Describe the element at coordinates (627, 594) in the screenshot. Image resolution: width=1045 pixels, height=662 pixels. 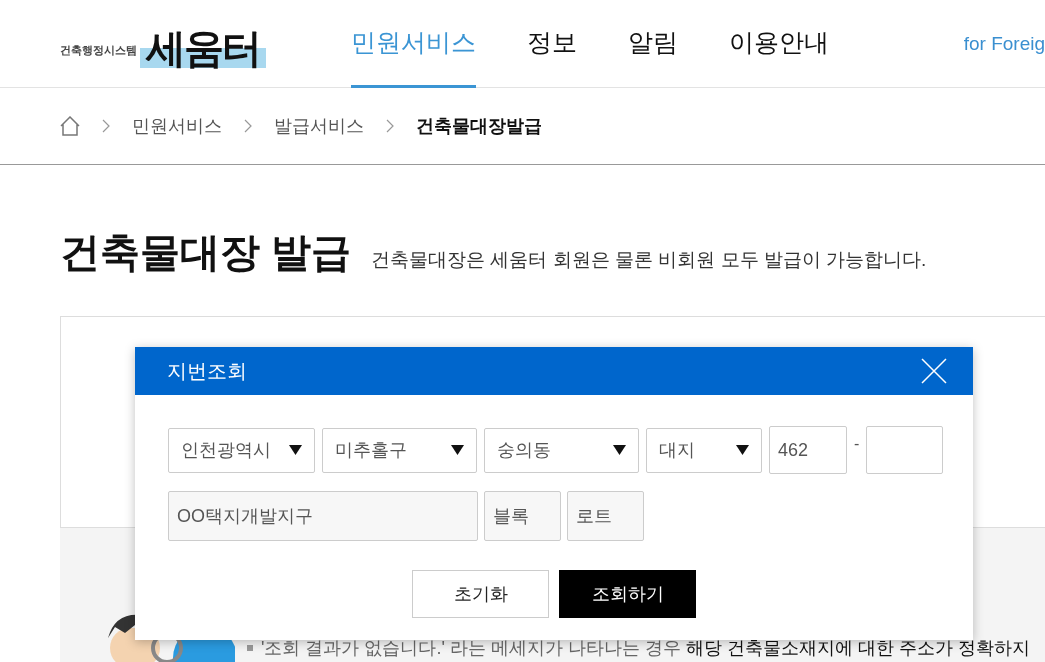
I see `search-button: 조회하기` at that location.